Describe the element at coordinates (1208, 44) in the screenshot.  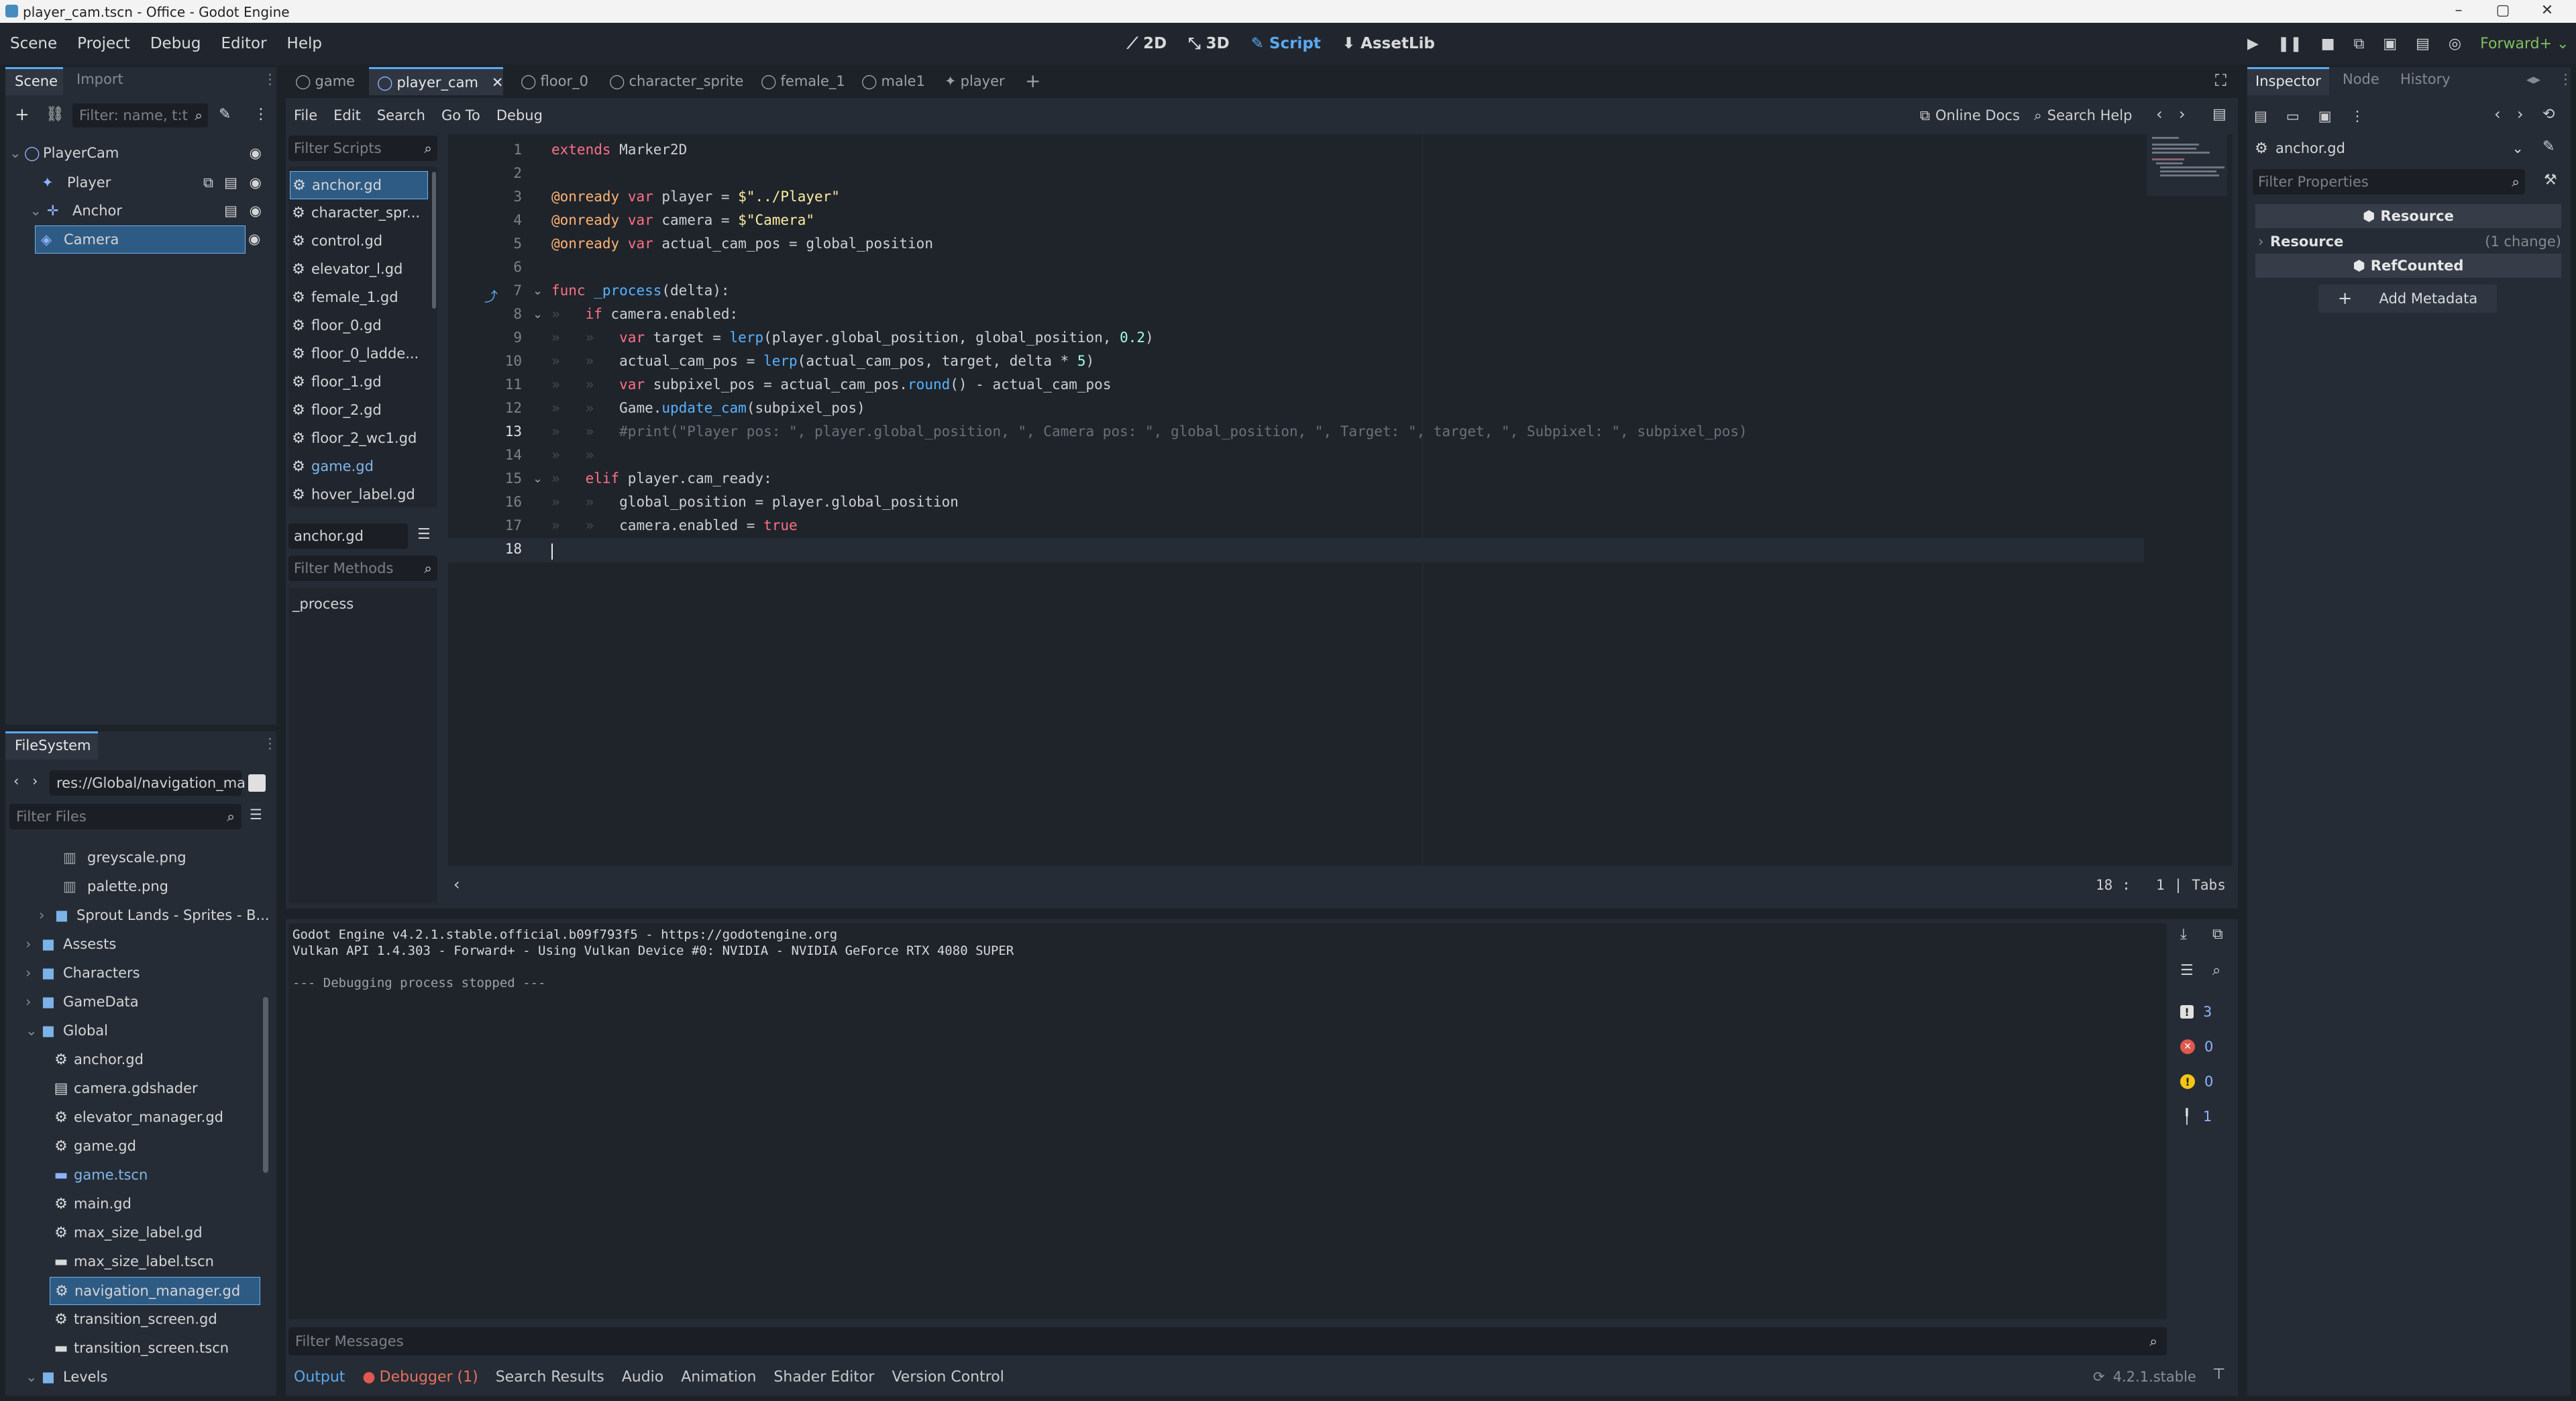
I see `workspace-3d-button: ⤡ 3D` at that location.